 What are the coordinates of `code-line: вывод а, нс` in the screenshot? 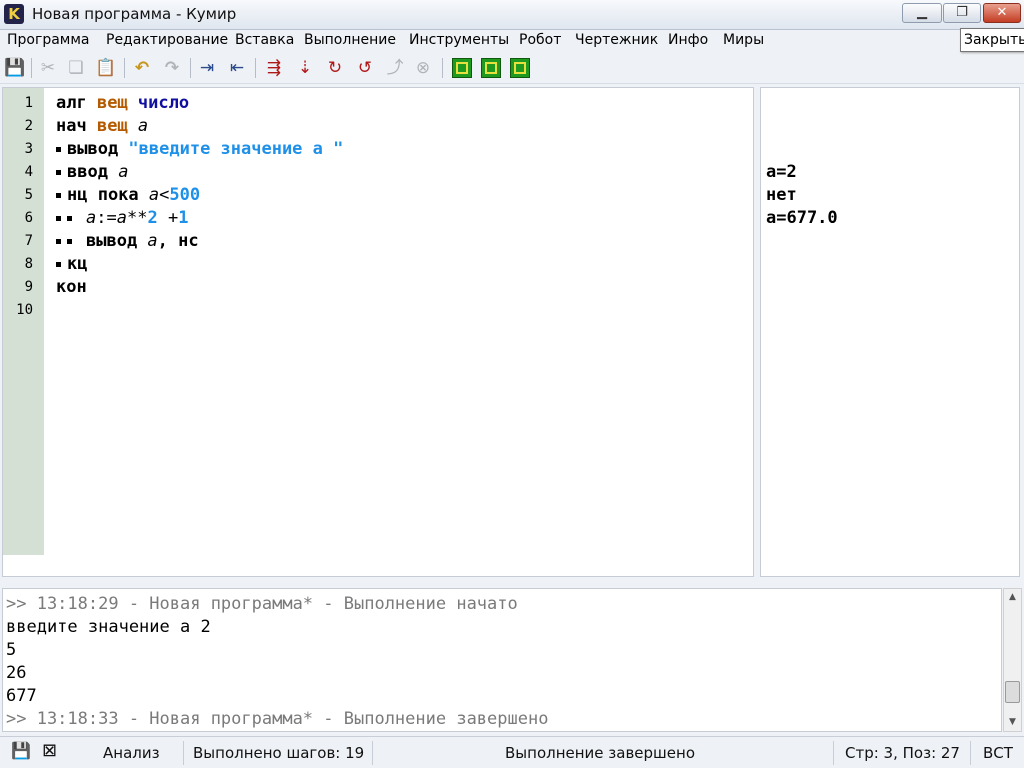 It's located at (127, 241).